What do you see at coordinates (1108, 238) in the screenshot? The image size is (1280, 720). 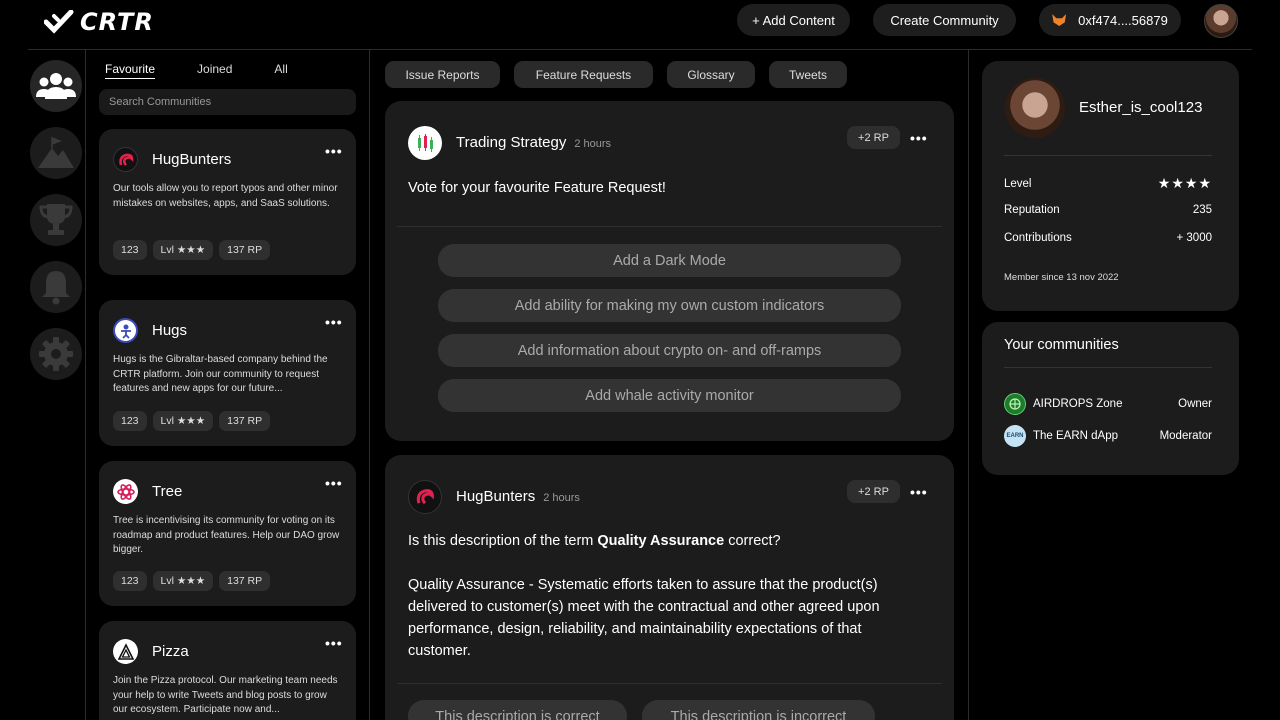 I see `contributions-row: Contributions + 3000` at bounding box center [1108, 238].